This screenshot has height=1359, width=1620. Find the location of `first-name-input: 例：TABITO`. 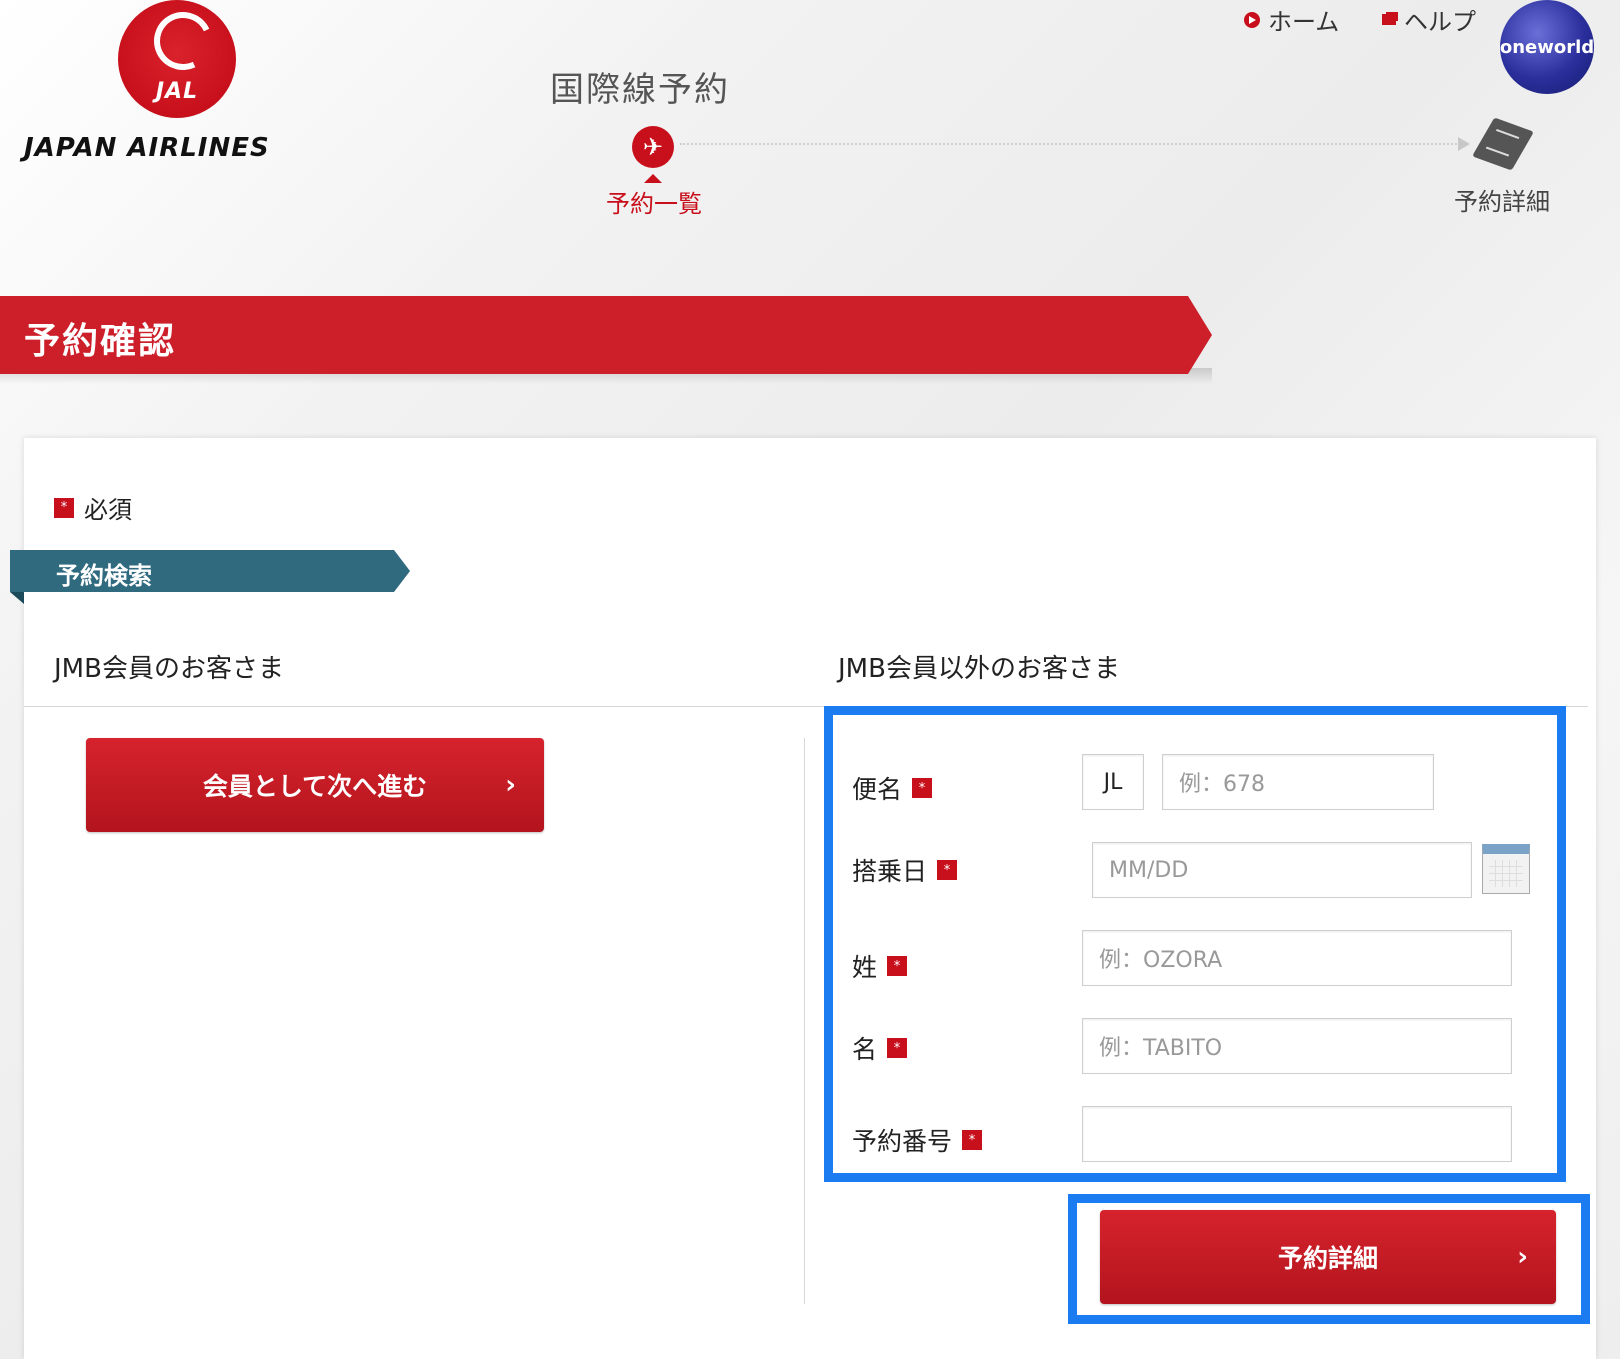

first-name-input: 例：TABITO is located at coordinates (1297, 1046).